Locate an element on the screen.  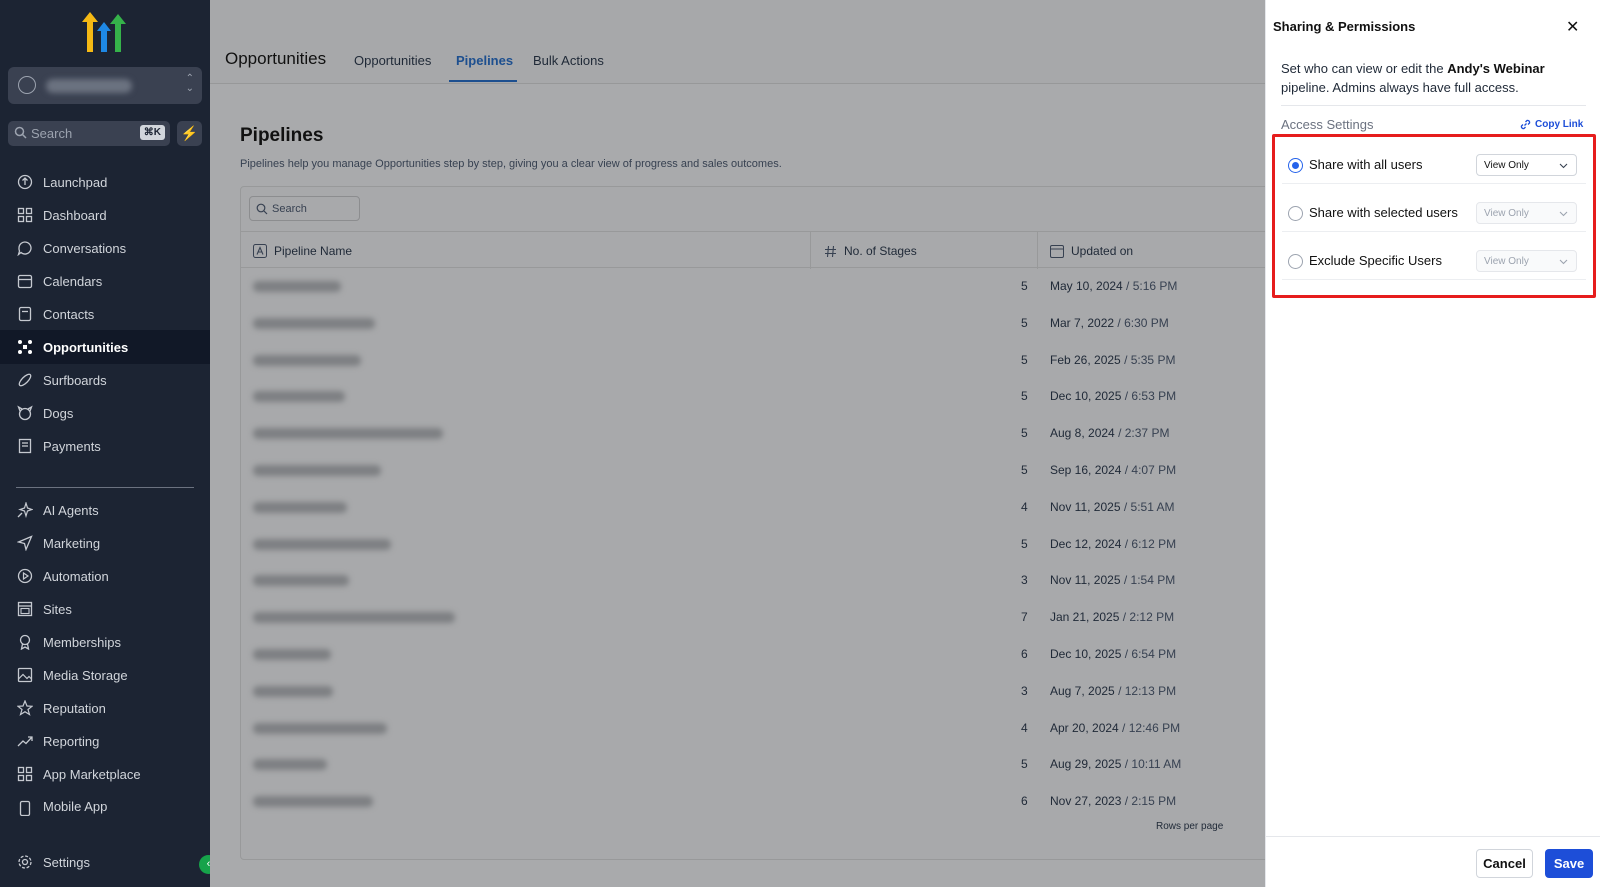
updated-date: Nov 27, 2023 is located at coordinates (1086, 801).